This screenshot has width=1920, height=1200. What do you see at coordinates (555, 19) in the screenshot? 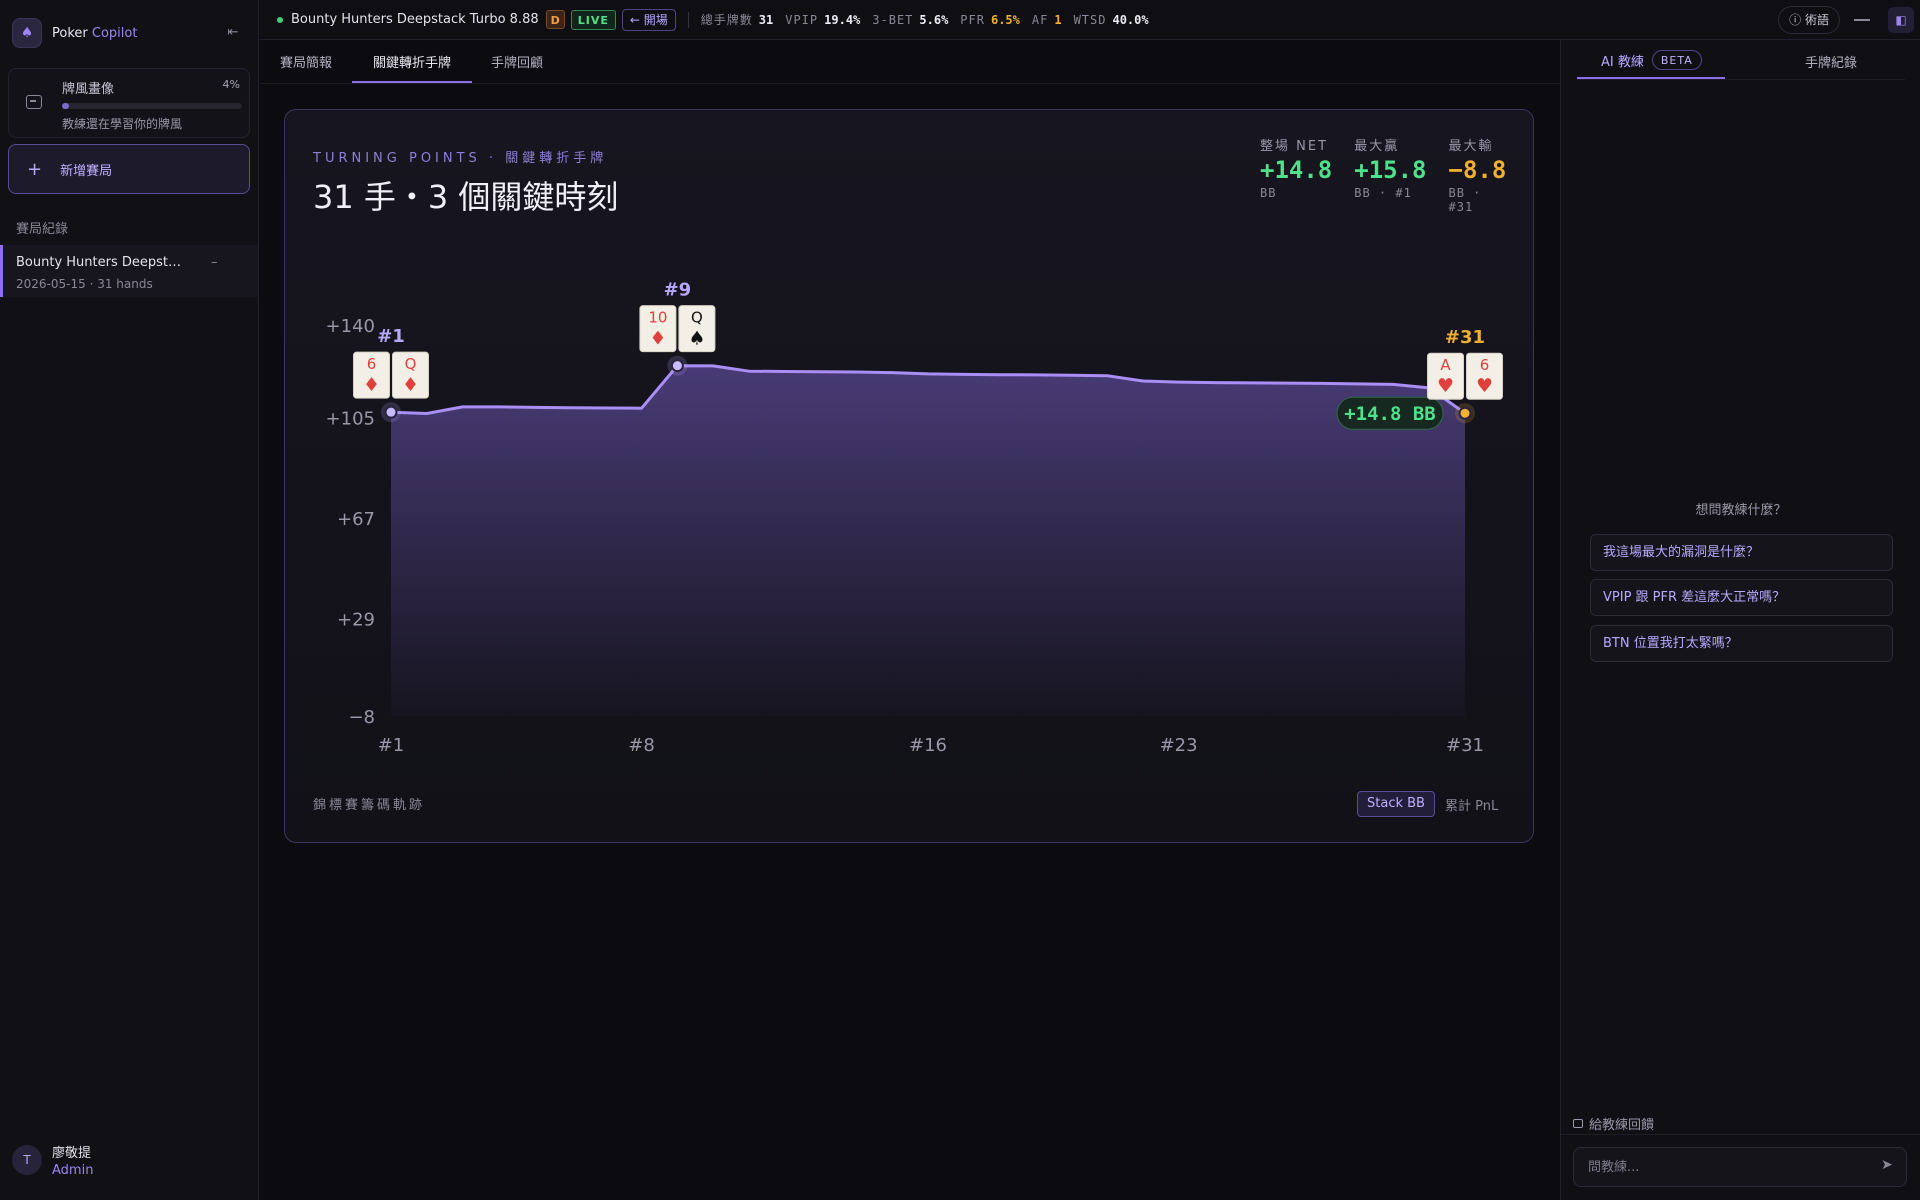
I see `dealer-badge: D` at bounding box center [555, 19].